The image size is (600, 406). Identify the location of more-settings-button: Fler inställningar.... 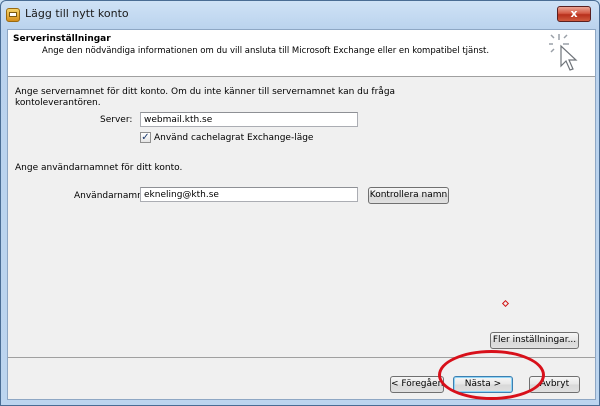
(534, 340).